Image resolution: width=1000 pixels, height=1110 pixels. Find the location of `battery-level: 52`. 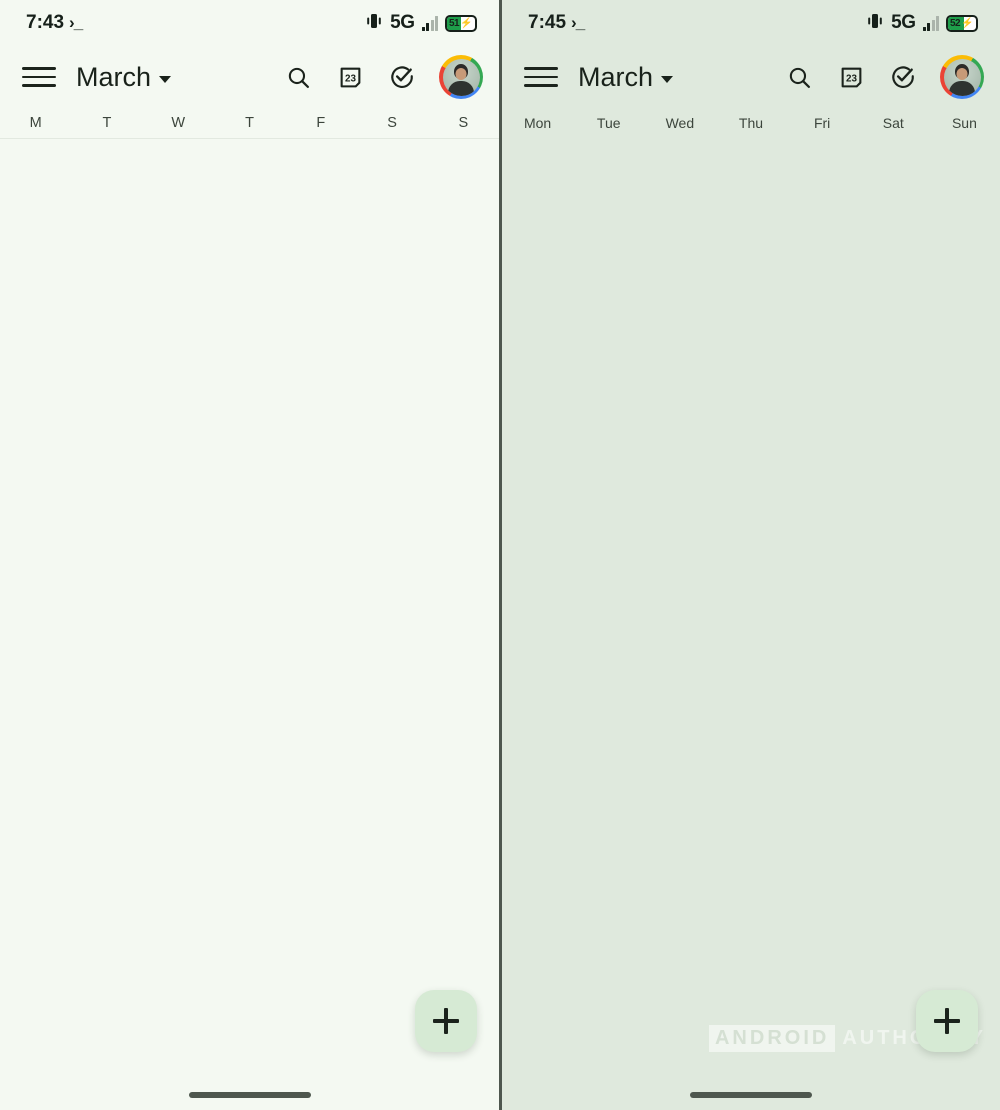

battery-level: 52 is located at coordinates (955, 23).